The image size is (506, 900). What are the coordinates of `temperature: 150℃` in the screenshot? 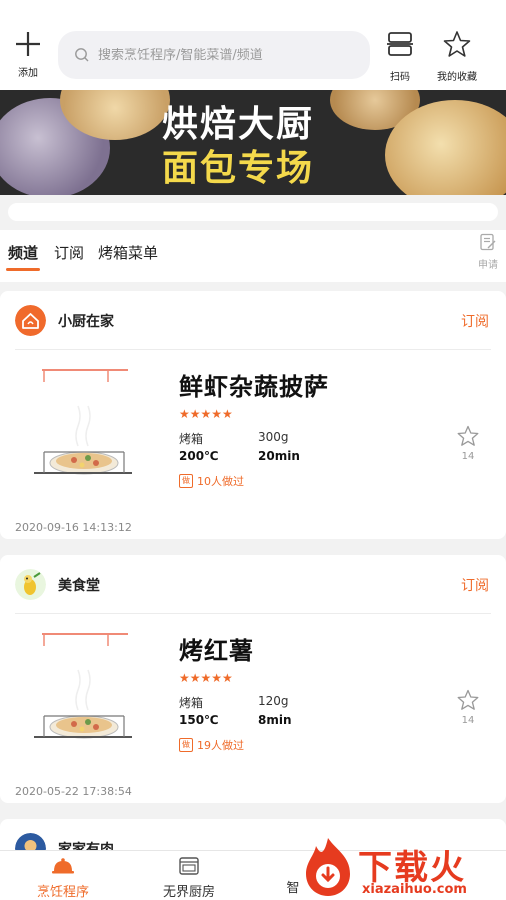 It's located at (199, 720).